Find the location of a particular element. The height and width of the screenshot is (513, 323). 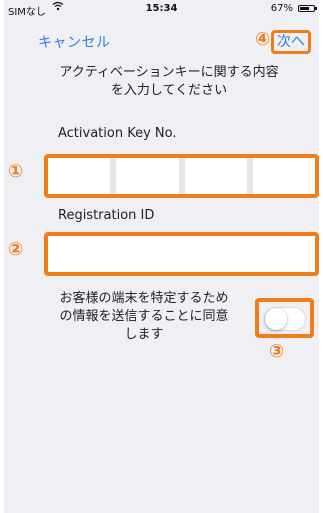

consent-toggle is located at coordinates (285, 319).